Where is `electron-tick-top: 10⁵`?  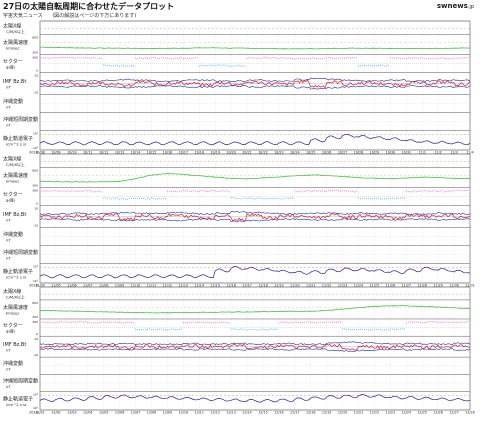 electron-tick-top: 10⁵ is located at coordinates (36, 134).